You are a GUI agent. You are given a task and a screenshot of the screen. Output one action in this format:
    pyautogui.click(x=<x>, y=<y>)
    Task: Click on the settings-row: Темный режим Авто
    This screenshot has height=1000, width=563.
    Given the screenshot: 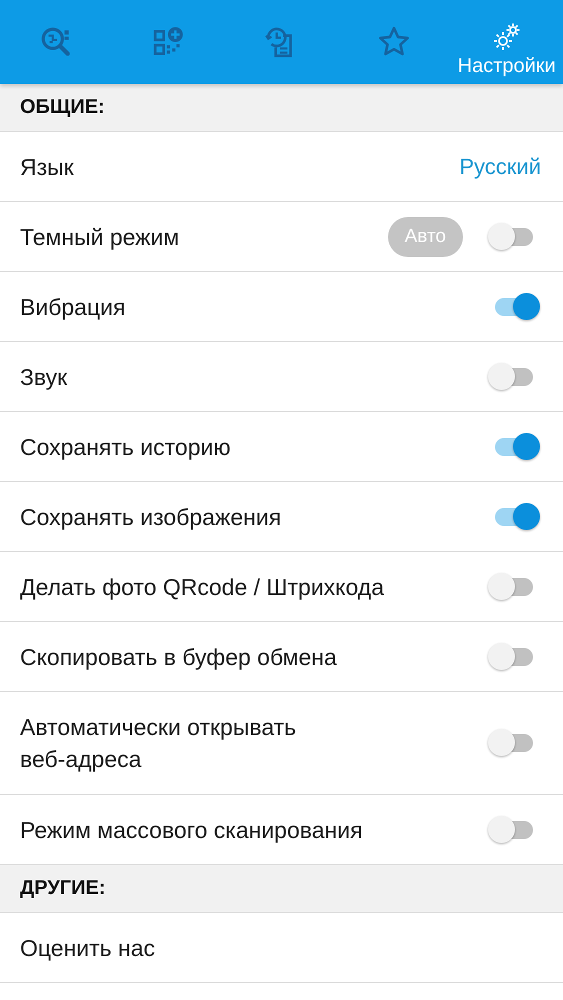 What is the action you would take?
    pyautogui.click(x=281, y=237)
    